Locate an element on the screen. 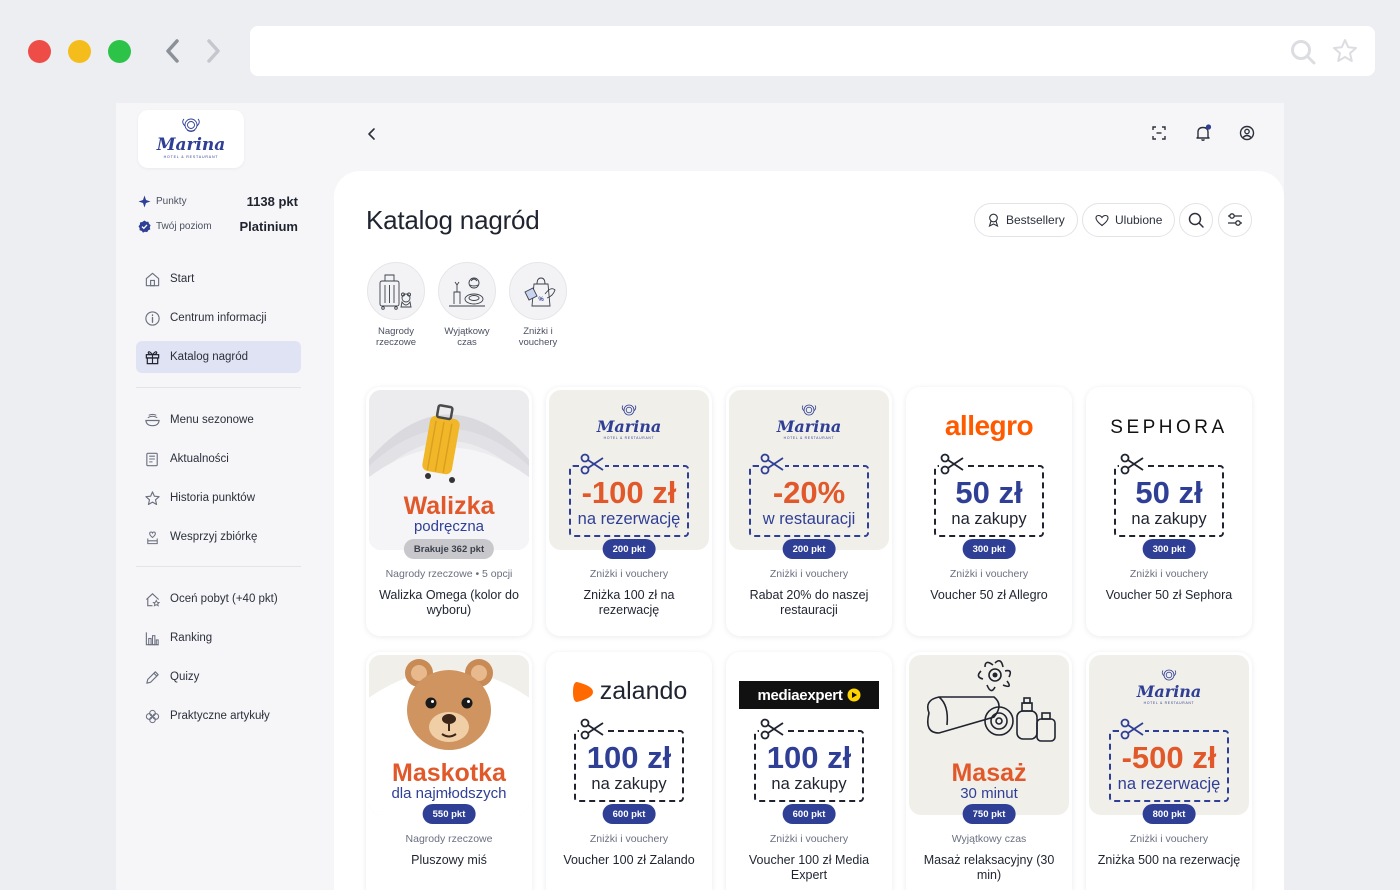 This screenshot has width=1400, height=890. filters-button is located at coordinates (1235, 220).